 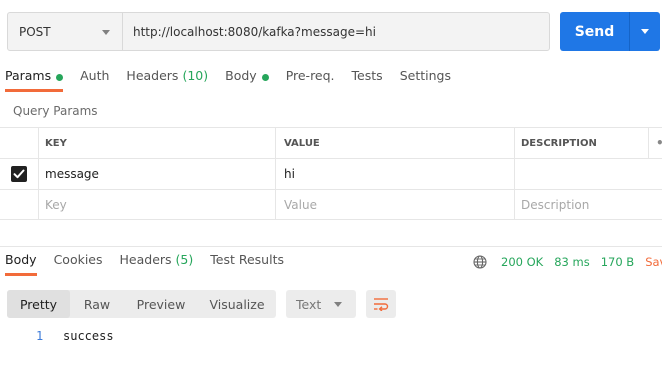 I want to click on language-label: Text, so click(x=309, y=304).